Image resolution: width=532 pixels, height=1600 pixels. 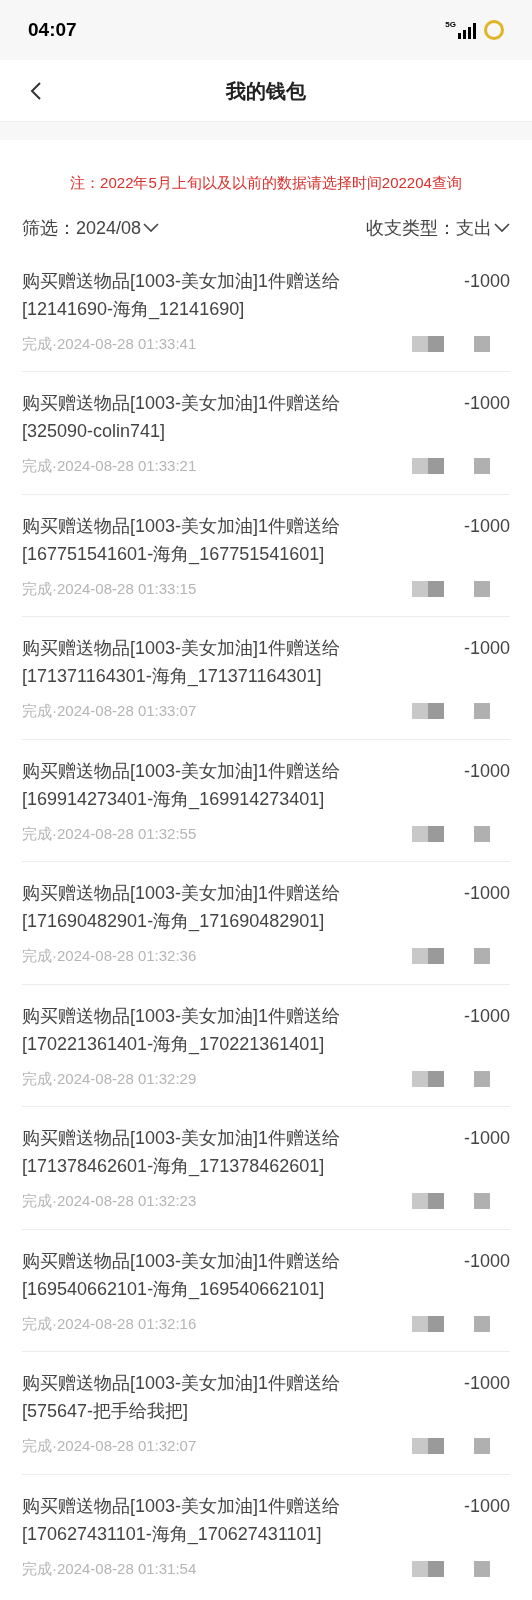 I want to click on status-time: 04:07, so click(x=52, y=29).